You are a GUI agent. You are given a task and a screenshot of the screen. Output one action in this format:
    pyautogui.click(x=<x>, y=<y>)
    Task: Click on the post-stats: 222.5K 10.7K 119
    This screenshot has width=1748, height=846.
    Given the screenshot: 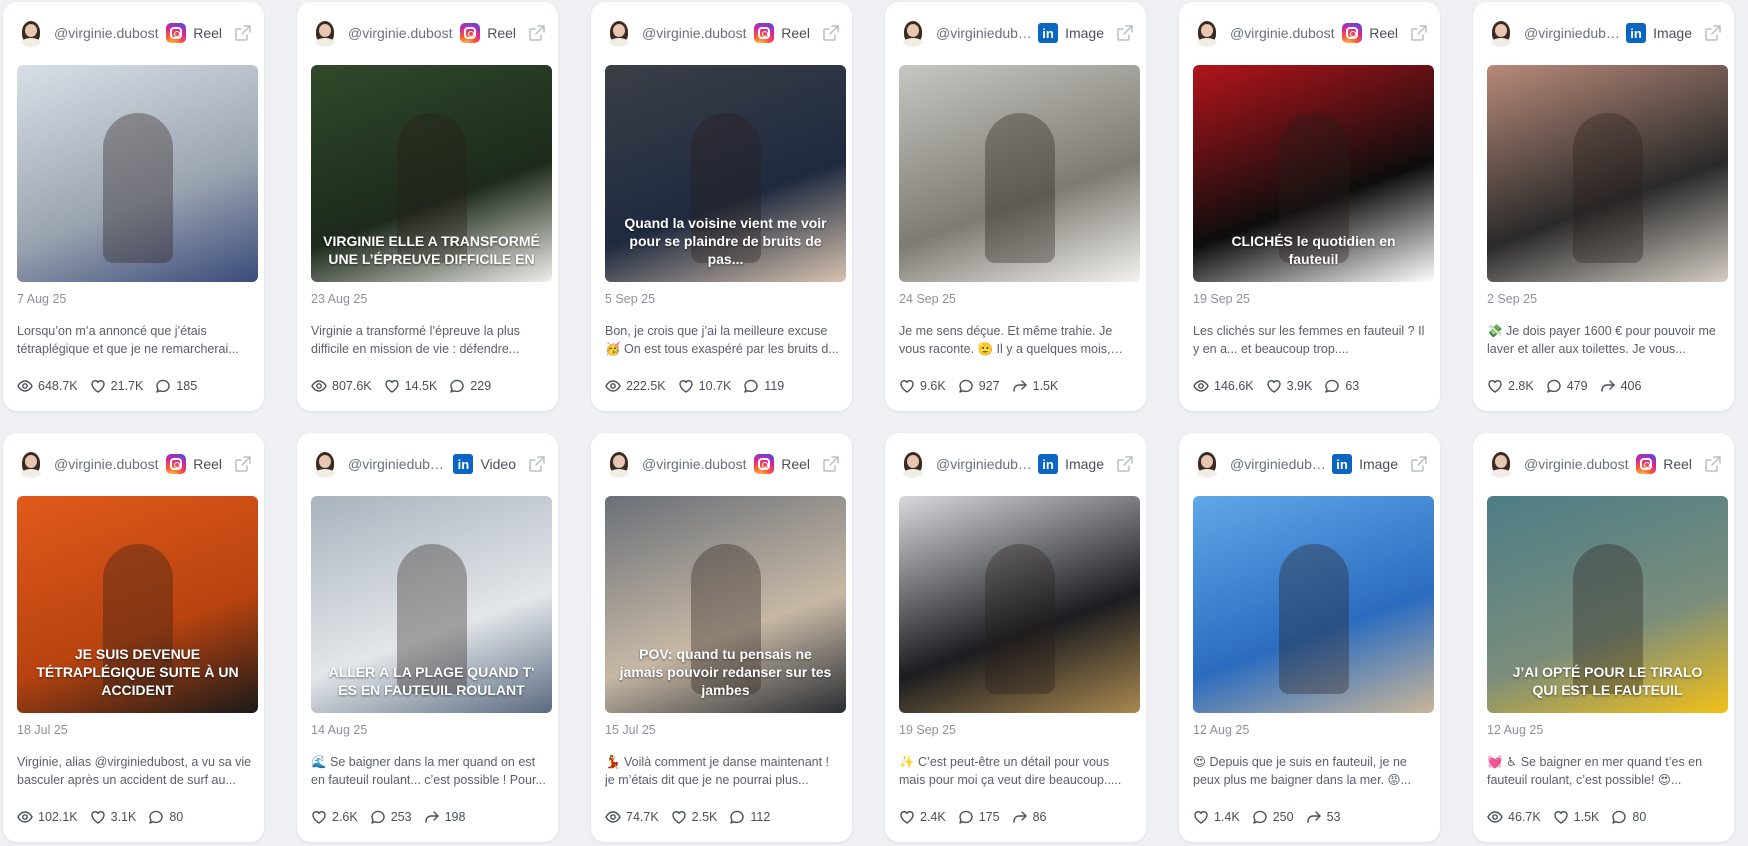 What is the action you would take?
    pyautogui.click(x=700, y=386)
    